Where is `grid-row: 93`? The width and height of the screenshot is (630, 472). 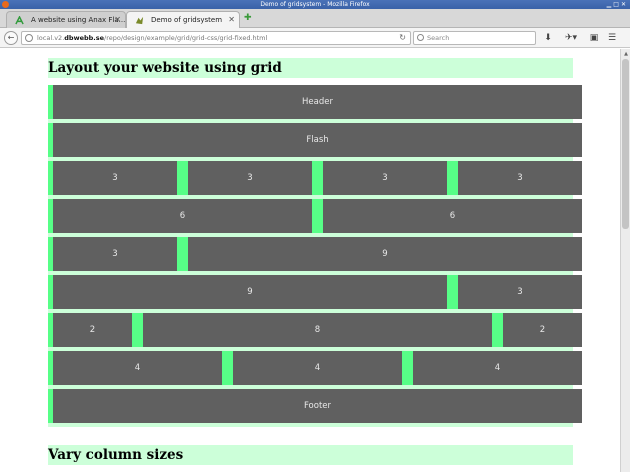 grid-row: 93 is located at coordinates (315, 292).